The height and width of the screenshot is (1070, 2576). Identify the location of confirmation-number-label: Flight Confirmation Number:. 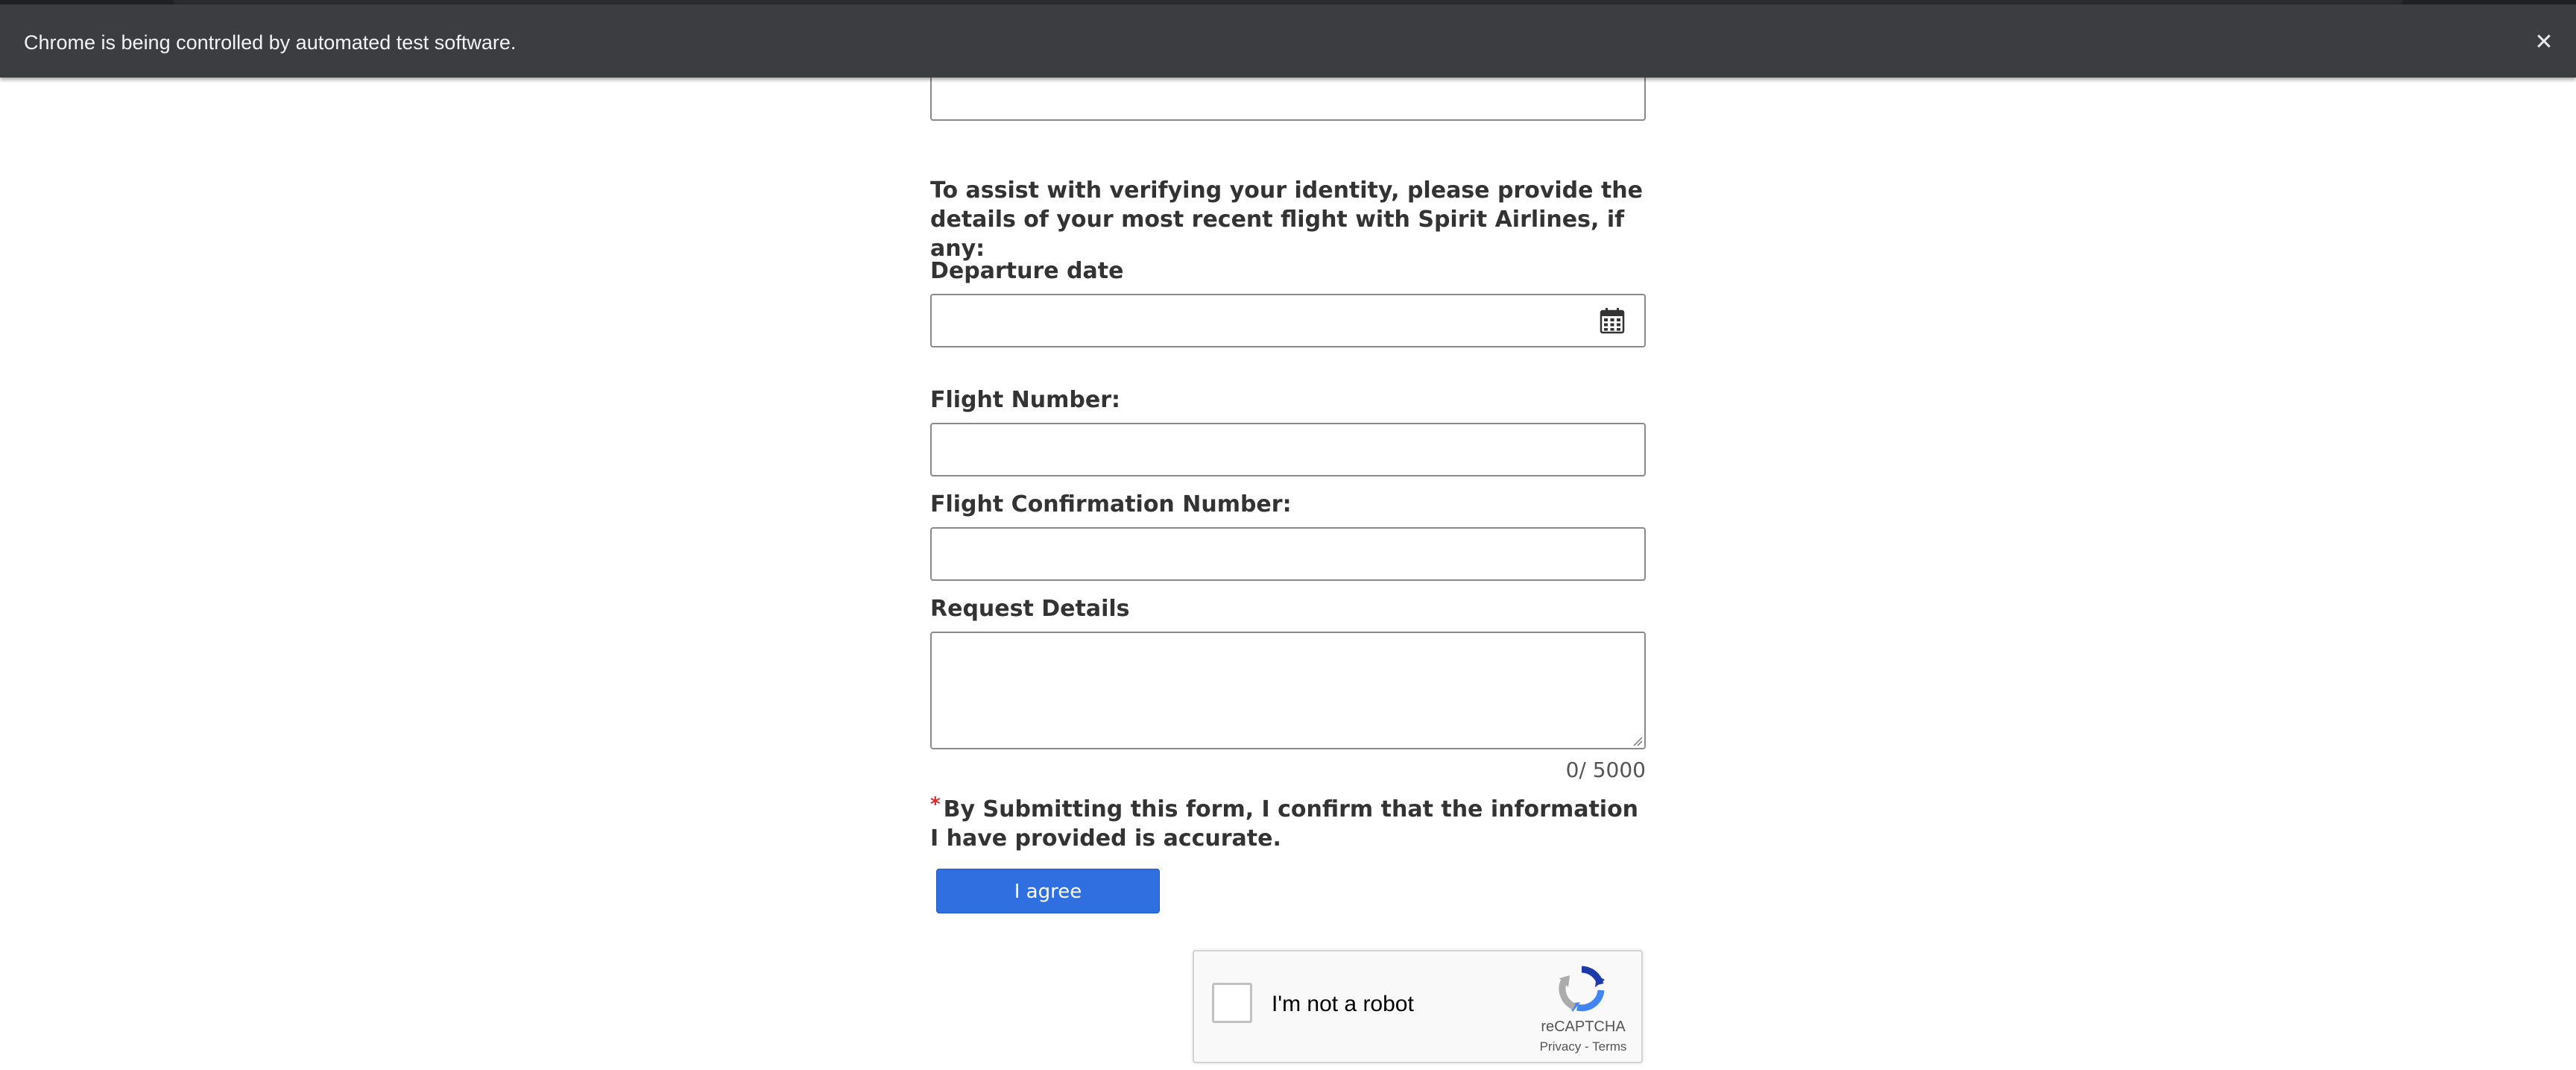
(1111, 504).